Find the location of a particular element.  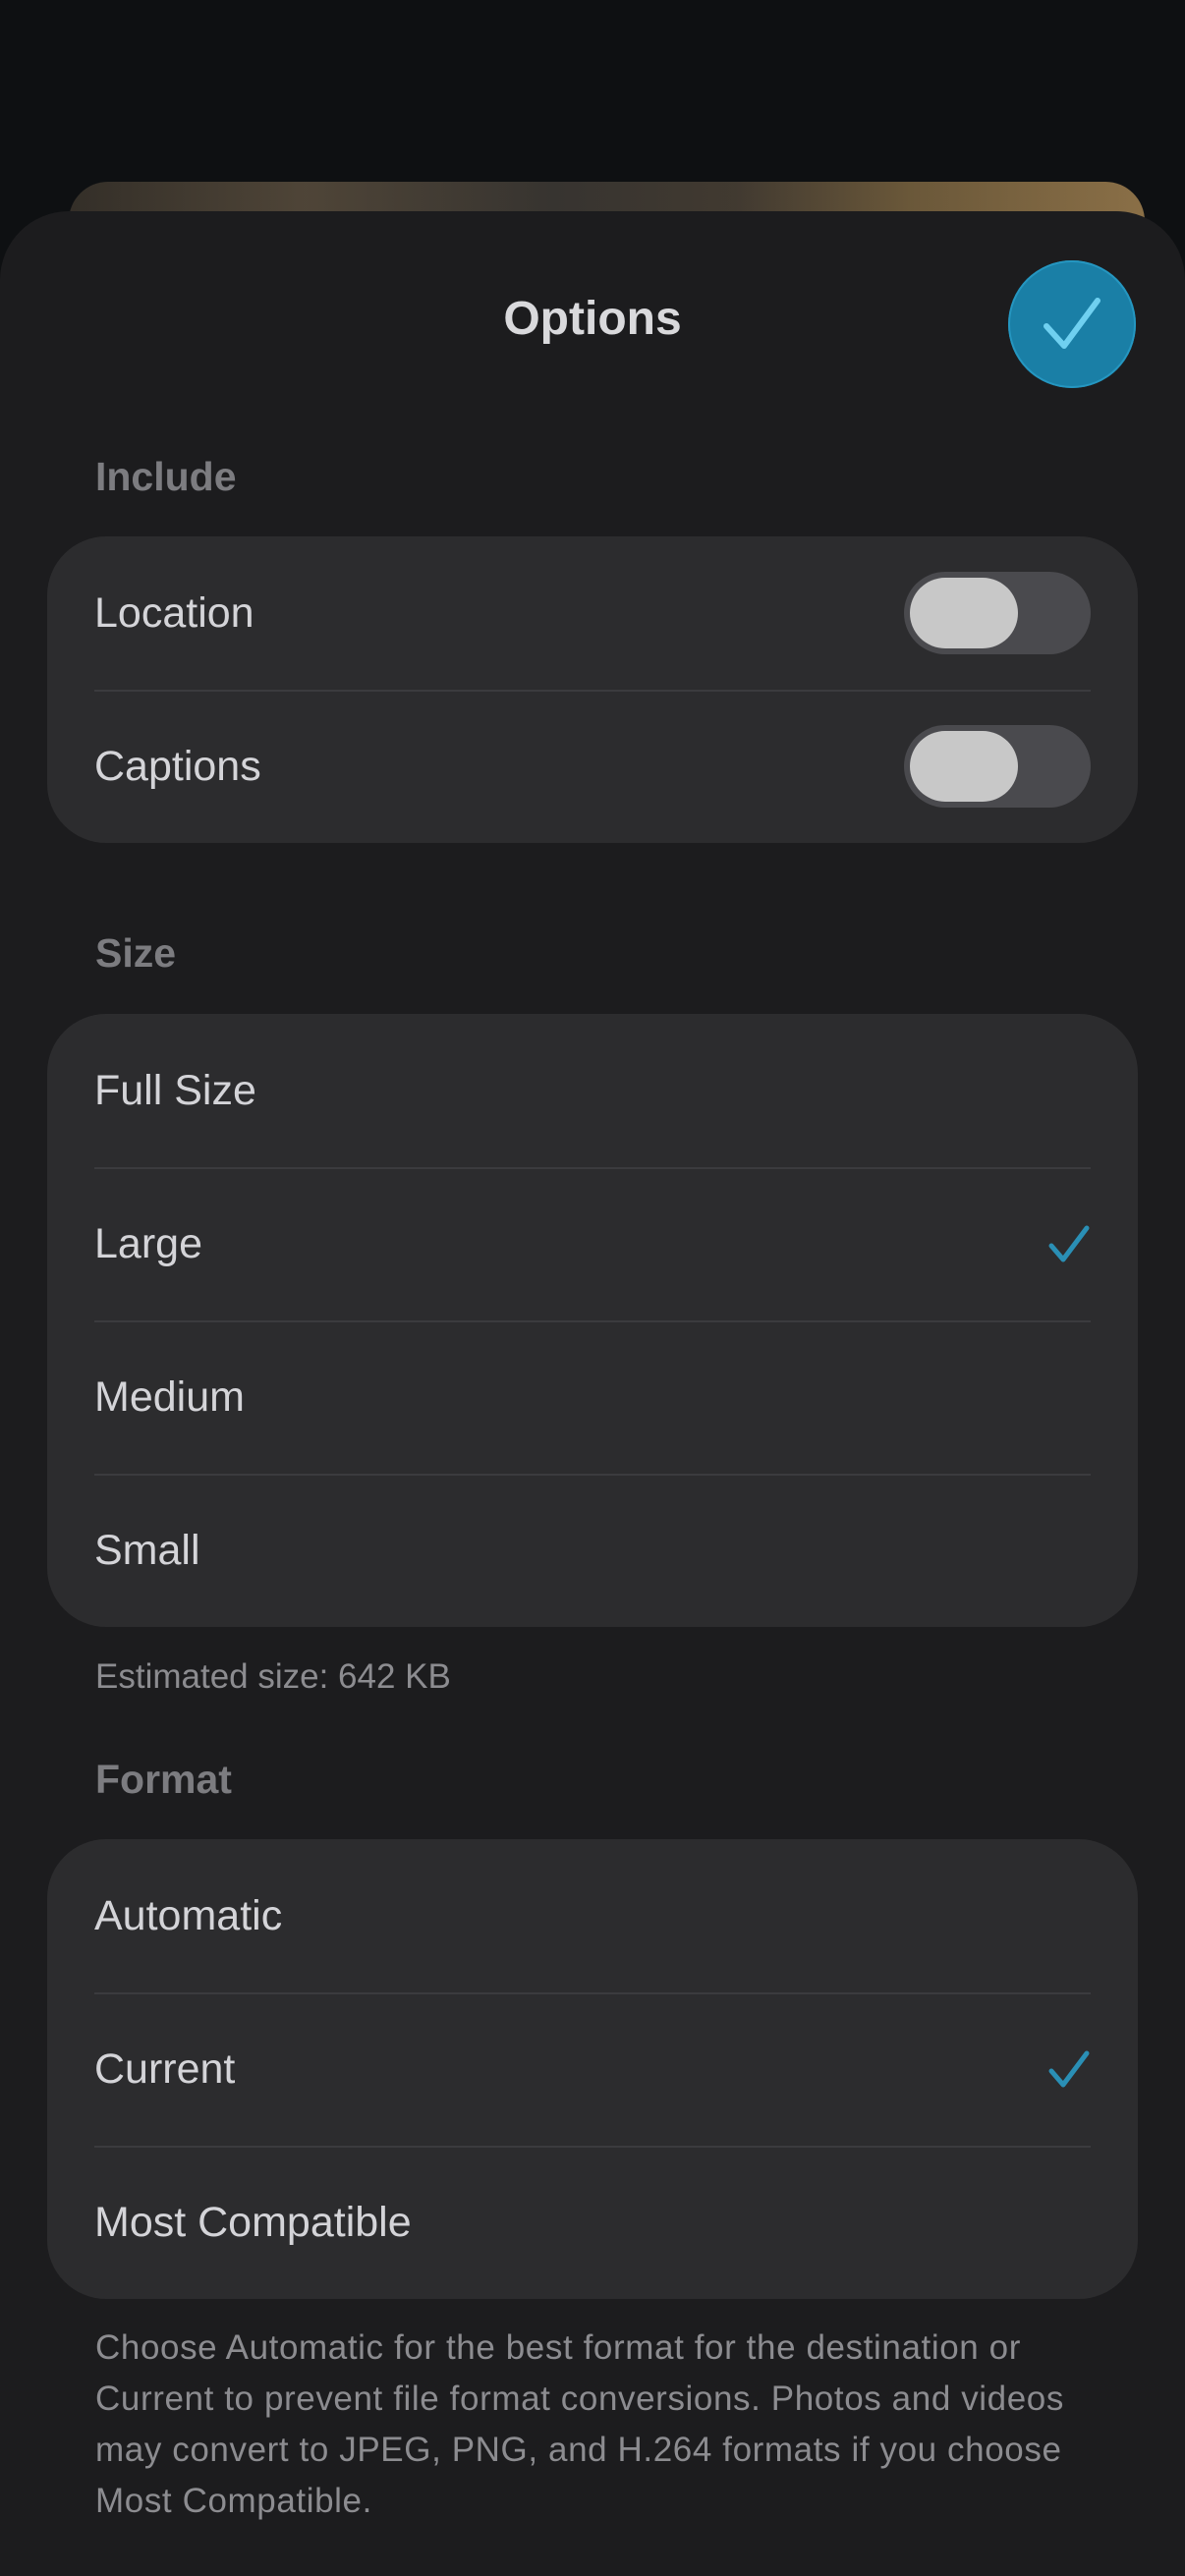

size-option-label: Medium is located at coordinates (169, 1397).